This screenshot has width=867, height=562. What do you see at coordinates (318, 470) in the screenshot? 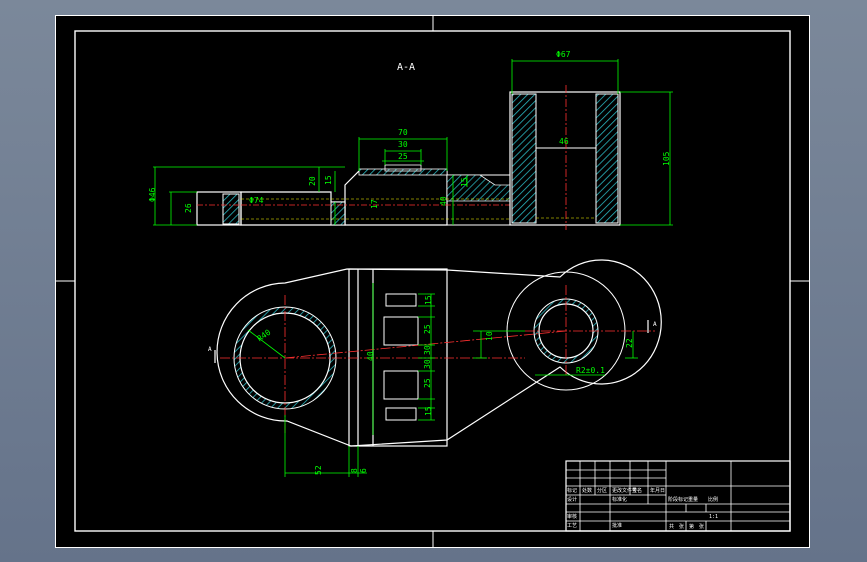
I see `svg-text: 52` at bounding box center [318, 470].